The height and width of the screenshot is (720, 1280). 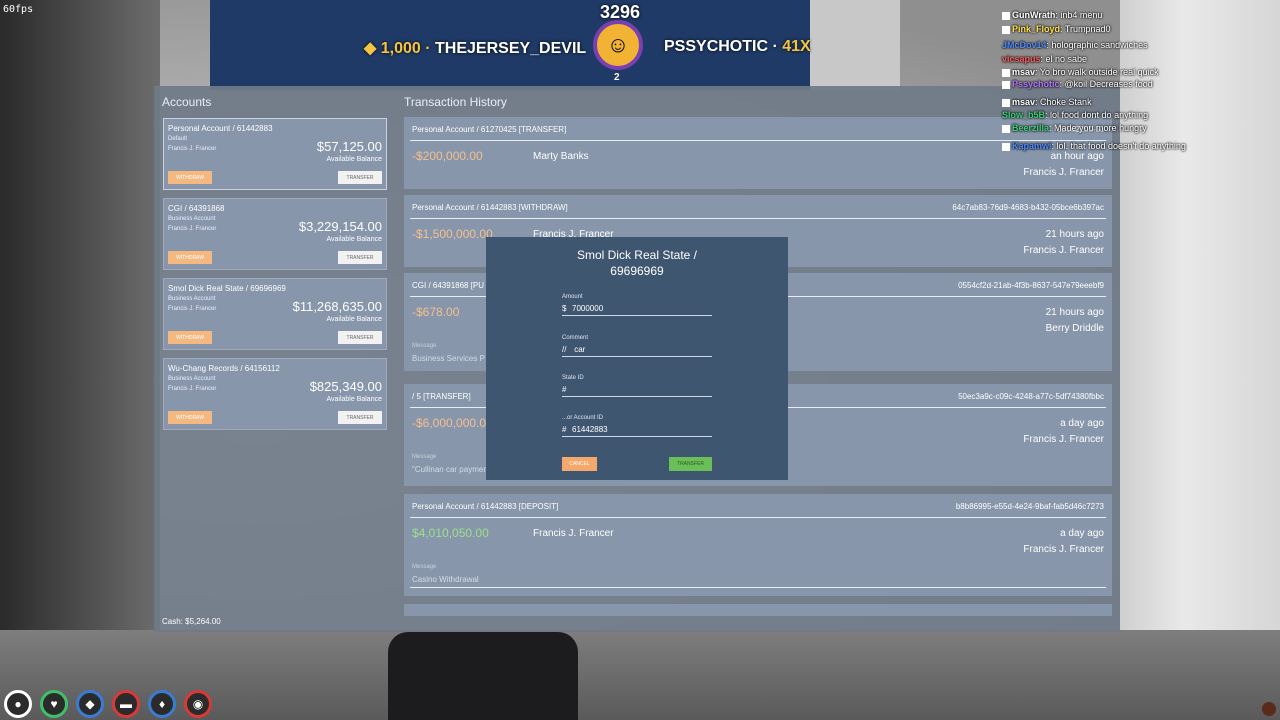 I want to click on avatar-face-icon: ☺, so click(x=618, y=44).